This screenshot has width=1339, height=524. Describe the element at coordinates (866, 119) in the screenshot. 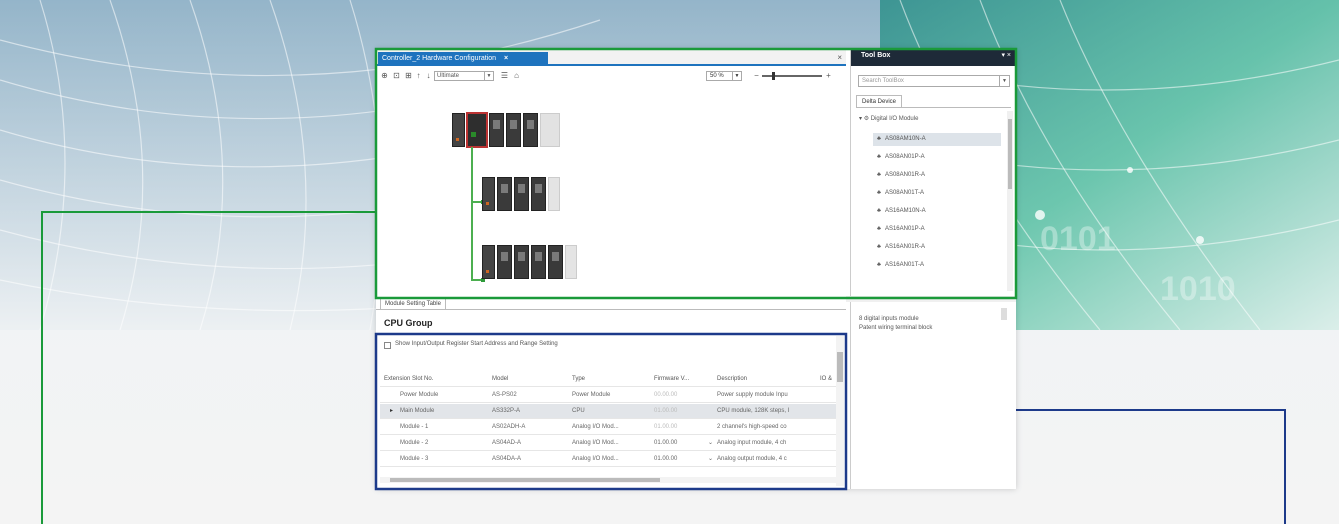

I see `gear-icon: ⚙` at that location.